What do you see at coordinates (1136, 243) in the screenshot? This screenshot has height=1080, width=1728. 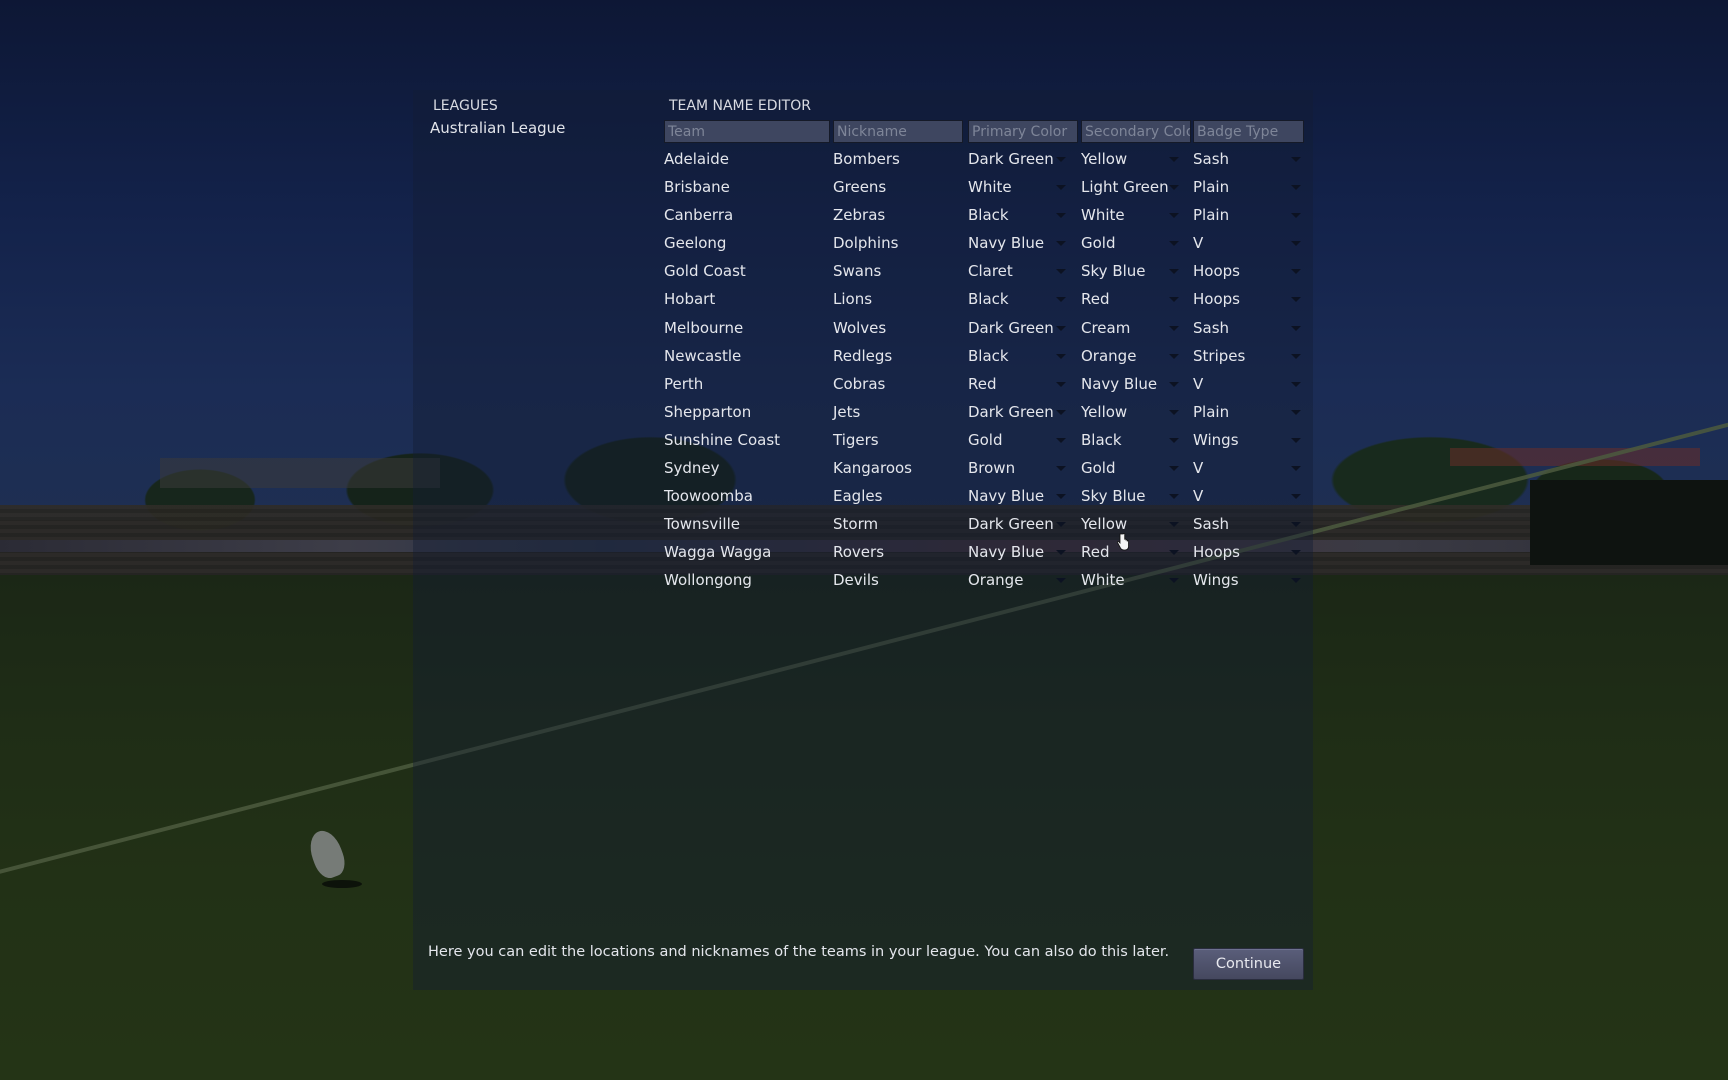 I see `secondary-color-dropdown: Gold` at bounding box center [1136, 243].